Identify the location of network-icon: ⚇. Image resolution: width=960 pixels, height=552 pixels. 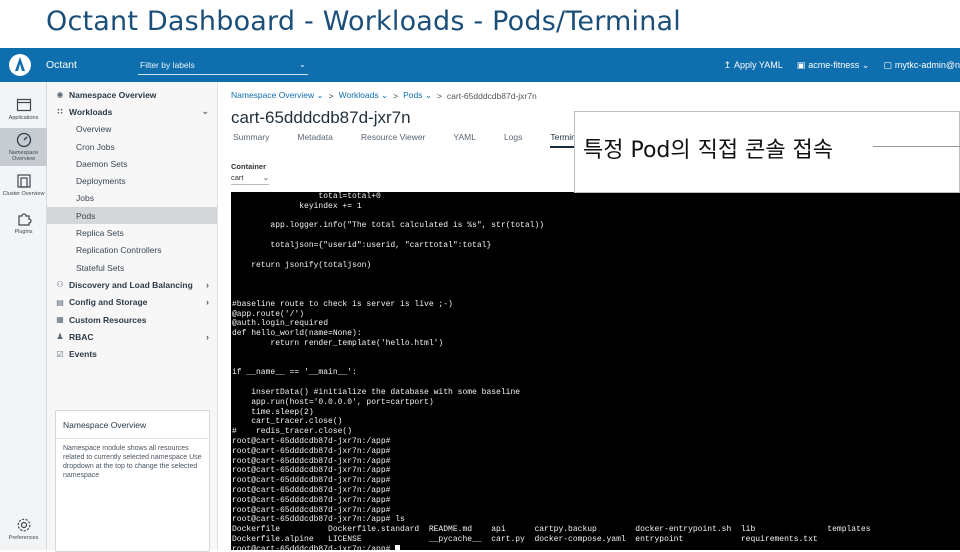
(60, 285).